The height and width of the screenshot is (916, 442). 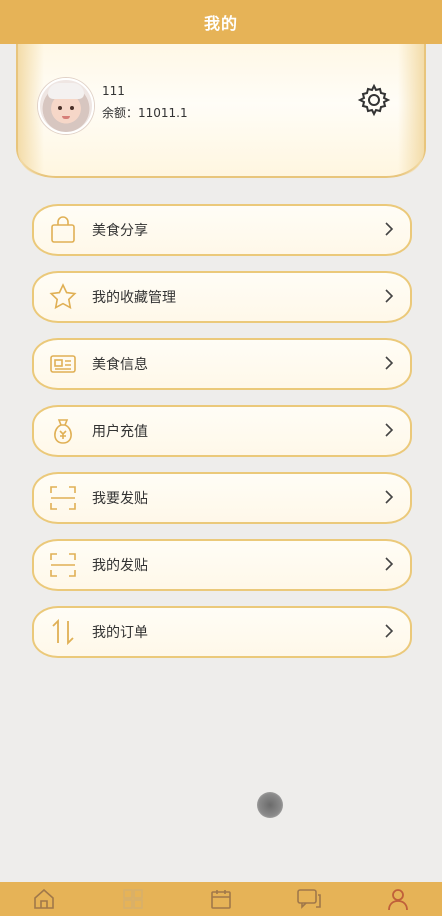 What do you see at coordinates (120, 633) in the screenshot?
I see `menu-item-label: 我的订单` at bounding box center [120, 633].